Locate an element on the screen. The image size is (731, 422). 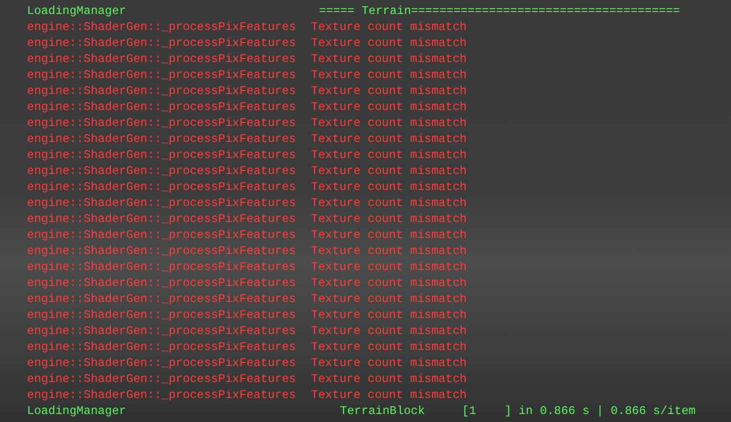
task-name: TerrainBlock is located at coordinates (383, 411).